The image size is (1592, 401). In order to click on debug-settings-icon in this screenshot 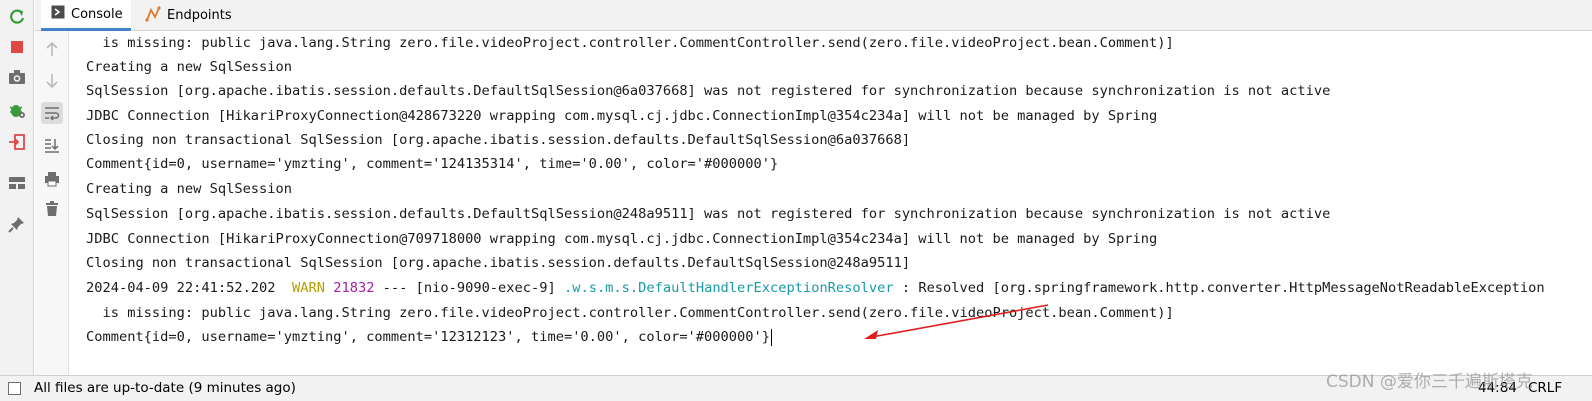, I will do `click(17, 110)`.